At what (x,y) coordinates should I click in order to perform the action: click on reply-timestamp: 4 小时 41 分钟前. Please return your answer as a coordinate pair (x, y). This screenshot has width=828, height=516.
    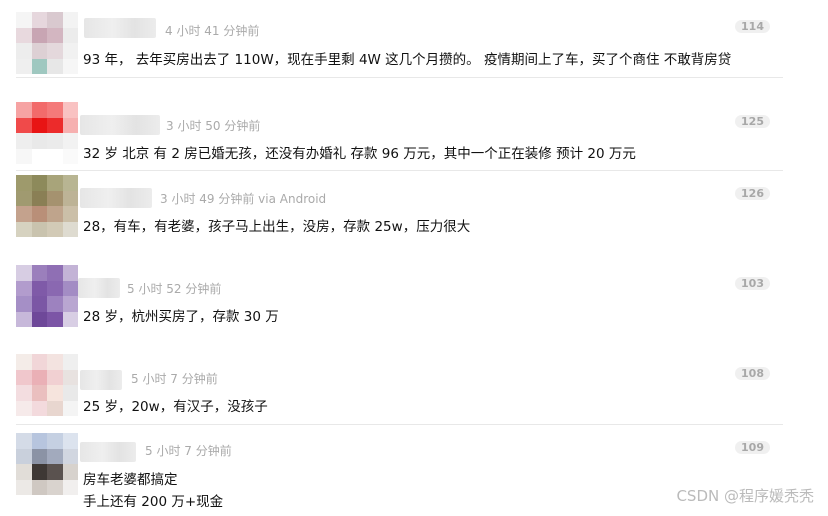
    Looking at the image, I should click on (212, 31).